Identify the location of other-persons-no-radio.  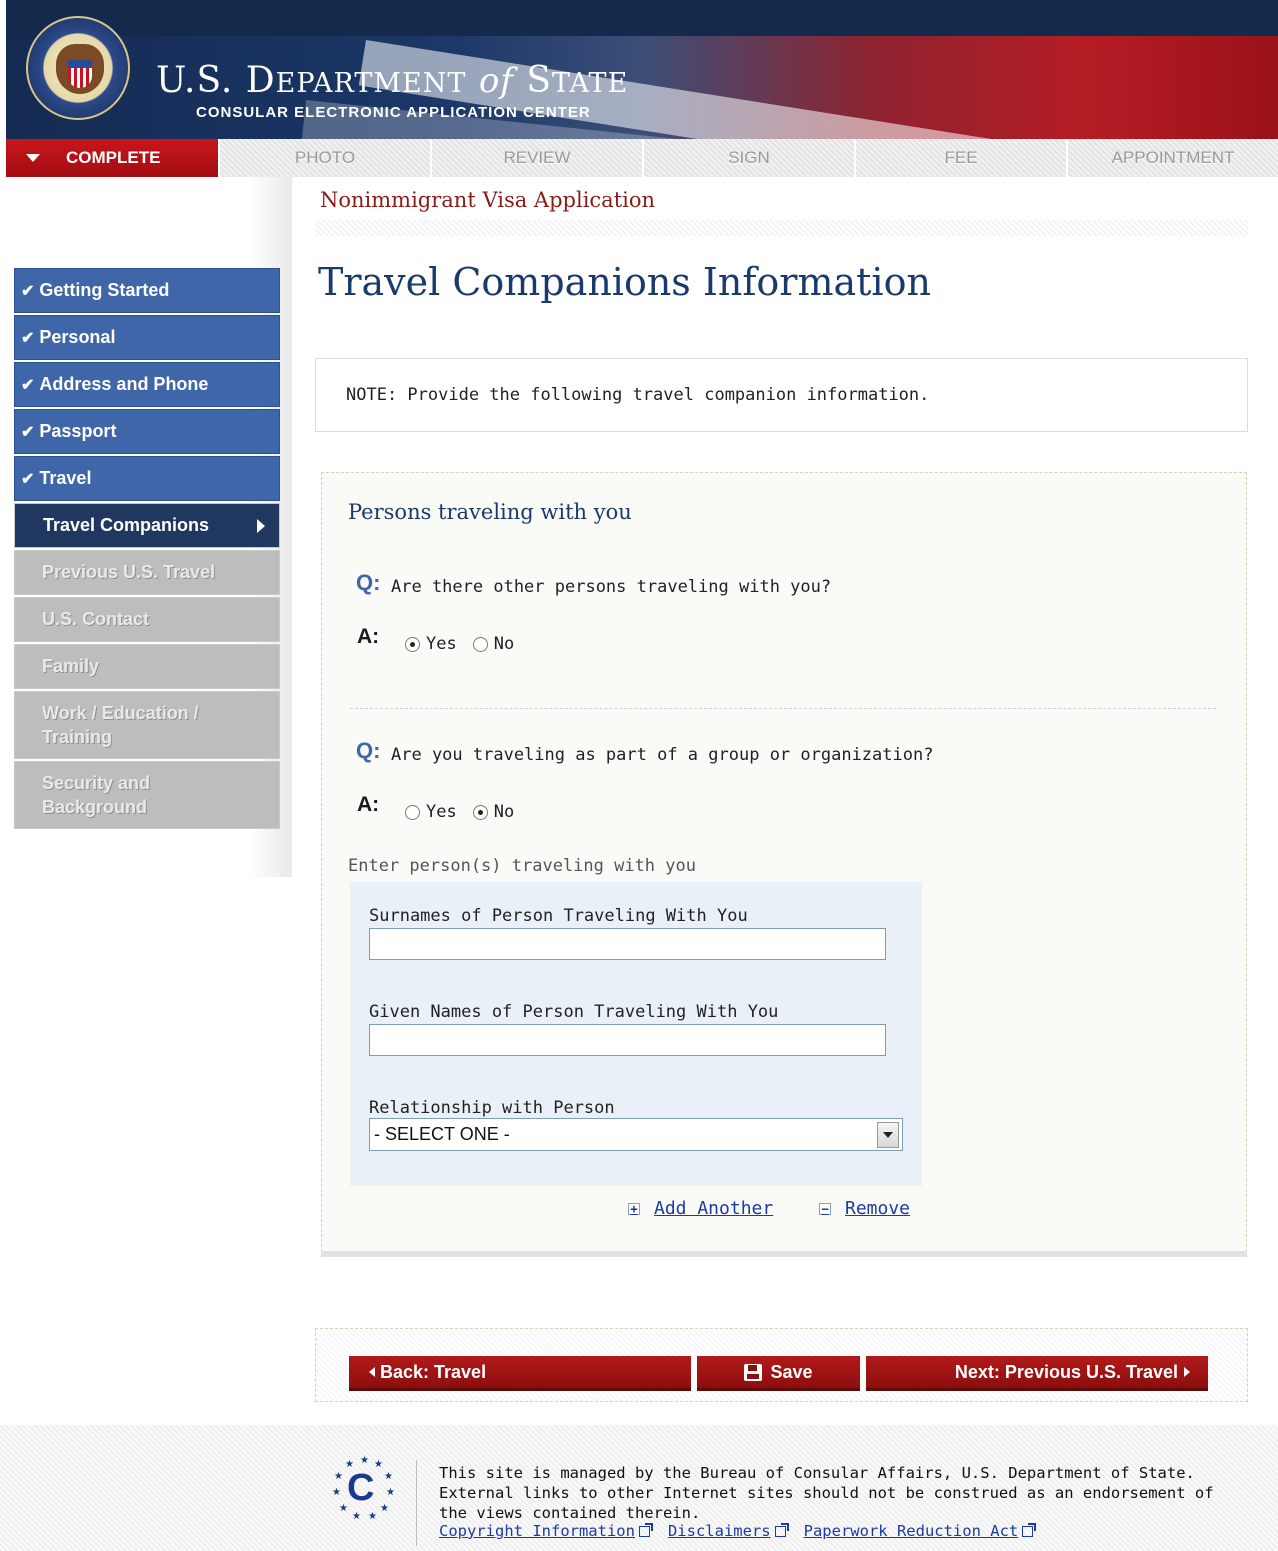
(480, 644).